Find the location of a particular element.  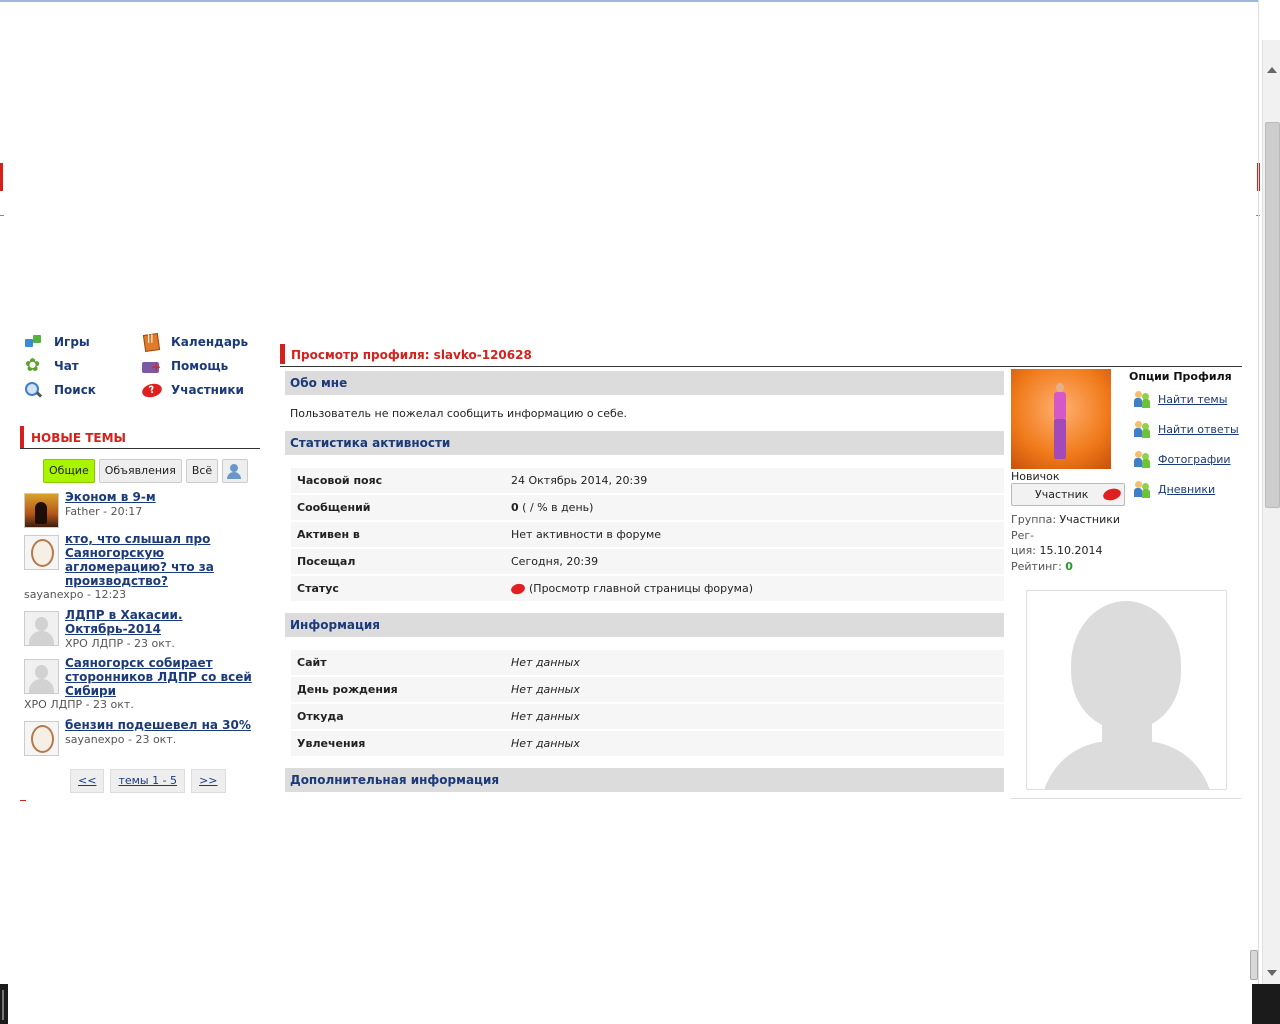

page-title: Просмотр профиля: slavko-120628 is located at coordinates (411, 355).